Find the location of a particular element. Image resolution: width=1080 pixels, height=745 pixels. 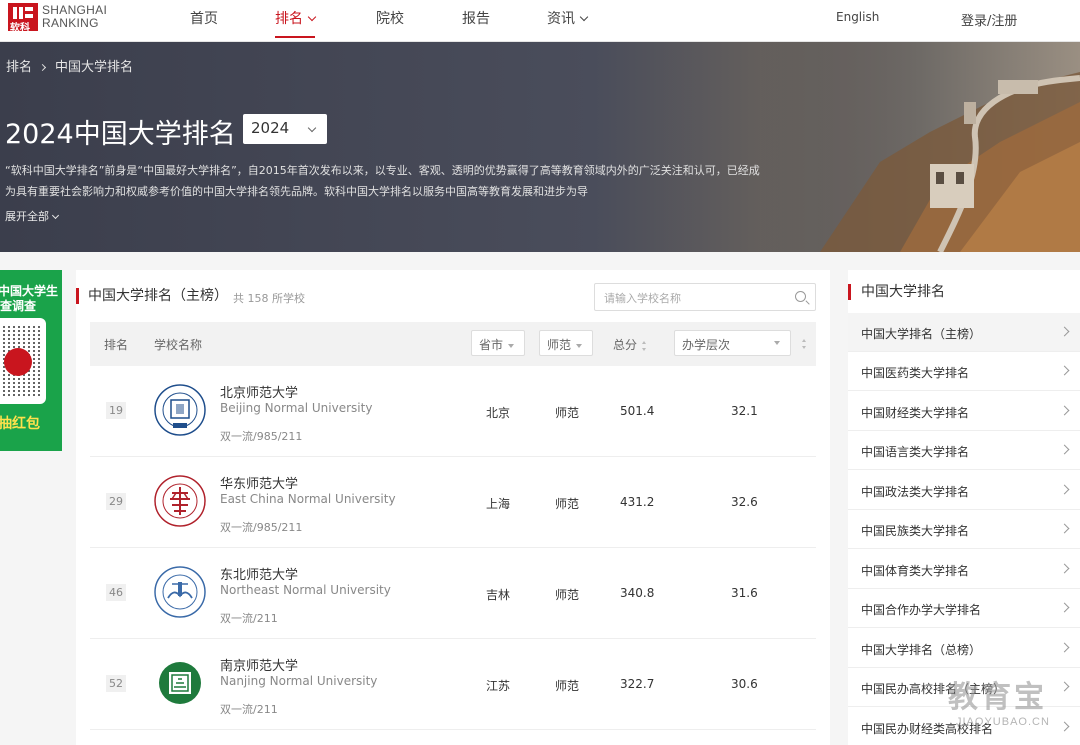

promo-line2: 查调查 is located at coordinates (18, 306).